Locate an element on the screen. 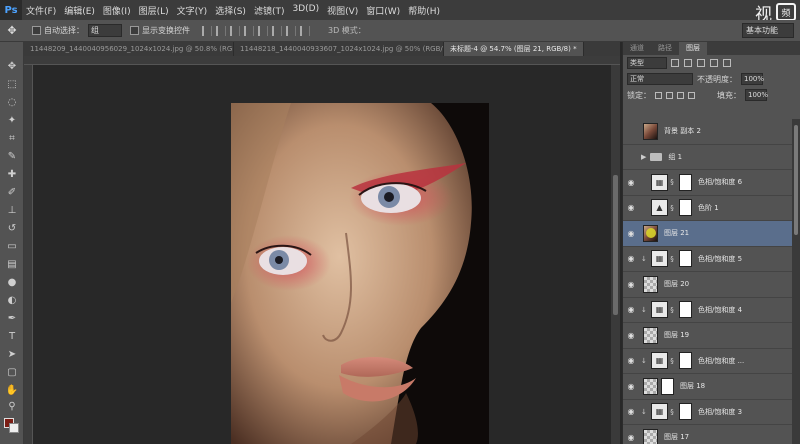  menu-item: 3D(D) is located at coordinates (305, 10).